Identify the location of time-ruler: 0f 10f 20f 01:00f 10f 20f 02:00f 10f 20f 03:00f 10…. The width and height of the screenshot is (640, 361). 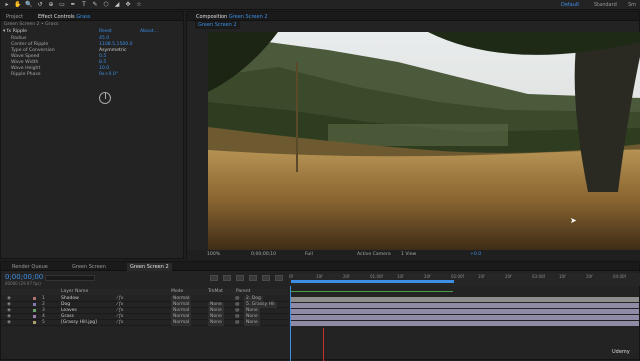
(464, 279).